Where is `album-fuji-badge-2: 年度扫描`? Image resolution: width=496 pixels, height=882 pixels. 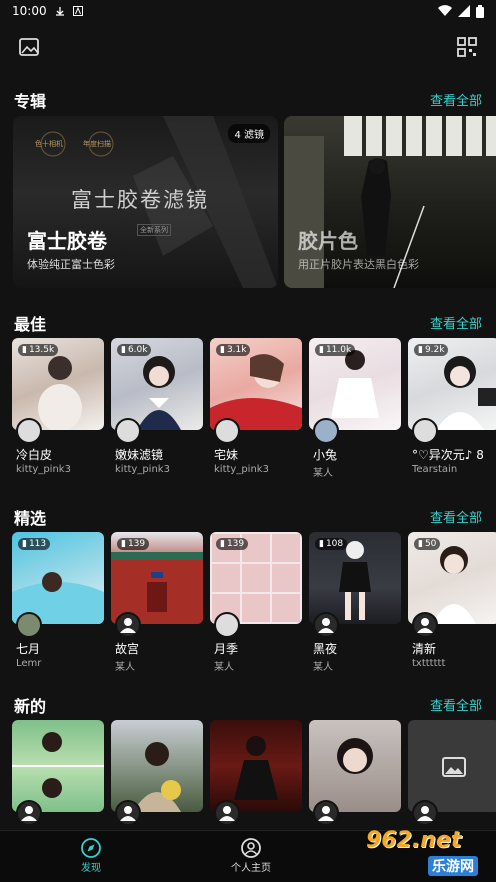 album-fuji-badge-2: 年度扫描 is located at coordinates (97, 144).